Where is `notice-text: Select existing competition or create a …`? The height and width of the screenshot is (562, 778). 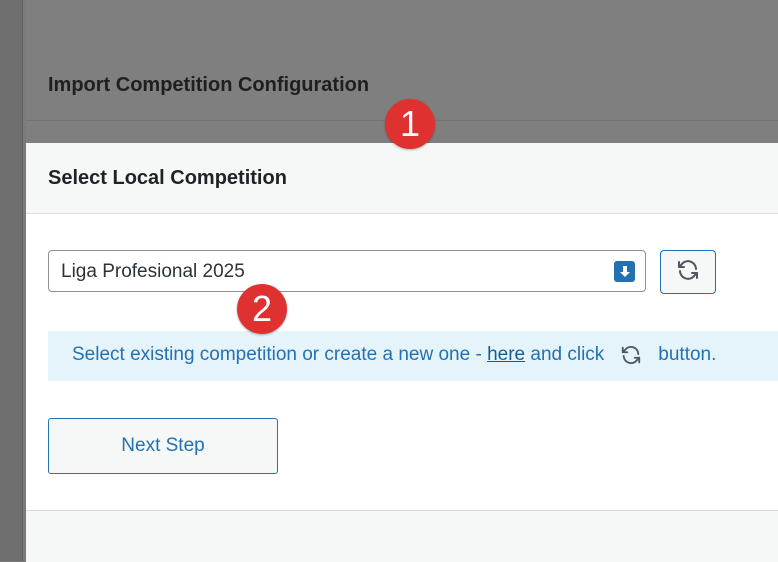 notice-text: Select existing competition or create a … is located at coordinates (394, 355).